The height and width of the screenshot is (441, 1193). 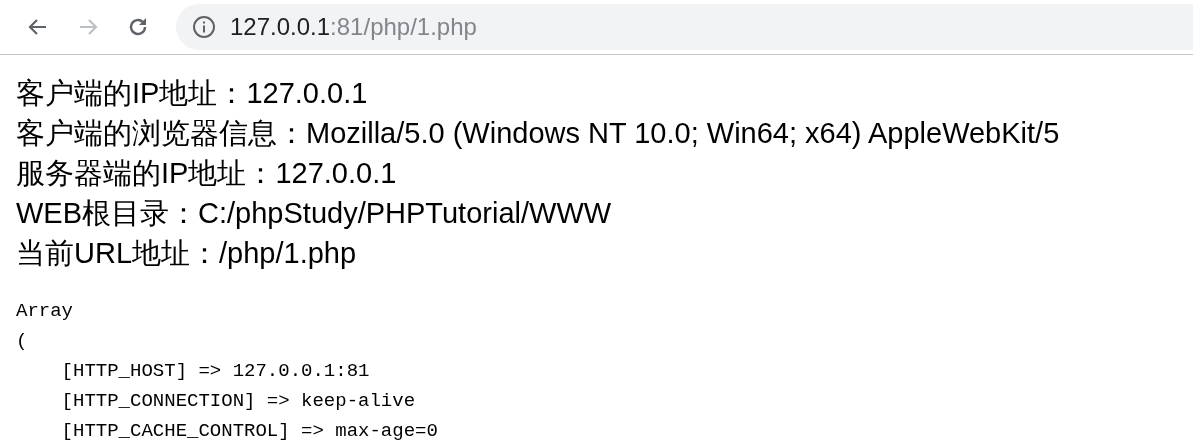 I want to click on info-line: 服务器端的IP地址：127.0.0.1, so click(x=206, y=173).